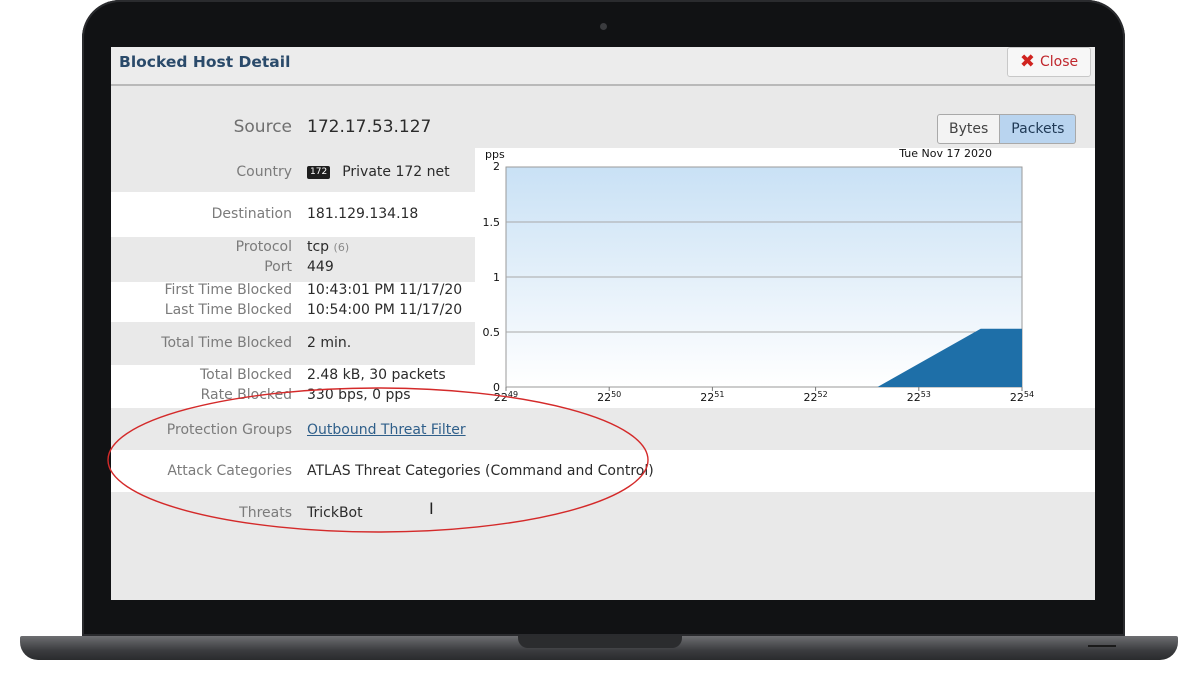 Image resolution: width=1200 pixels, height=675 pixels. I want to click on dialog-titlebar: Blocked Host Detail ✖ Close, so click(603, 66).